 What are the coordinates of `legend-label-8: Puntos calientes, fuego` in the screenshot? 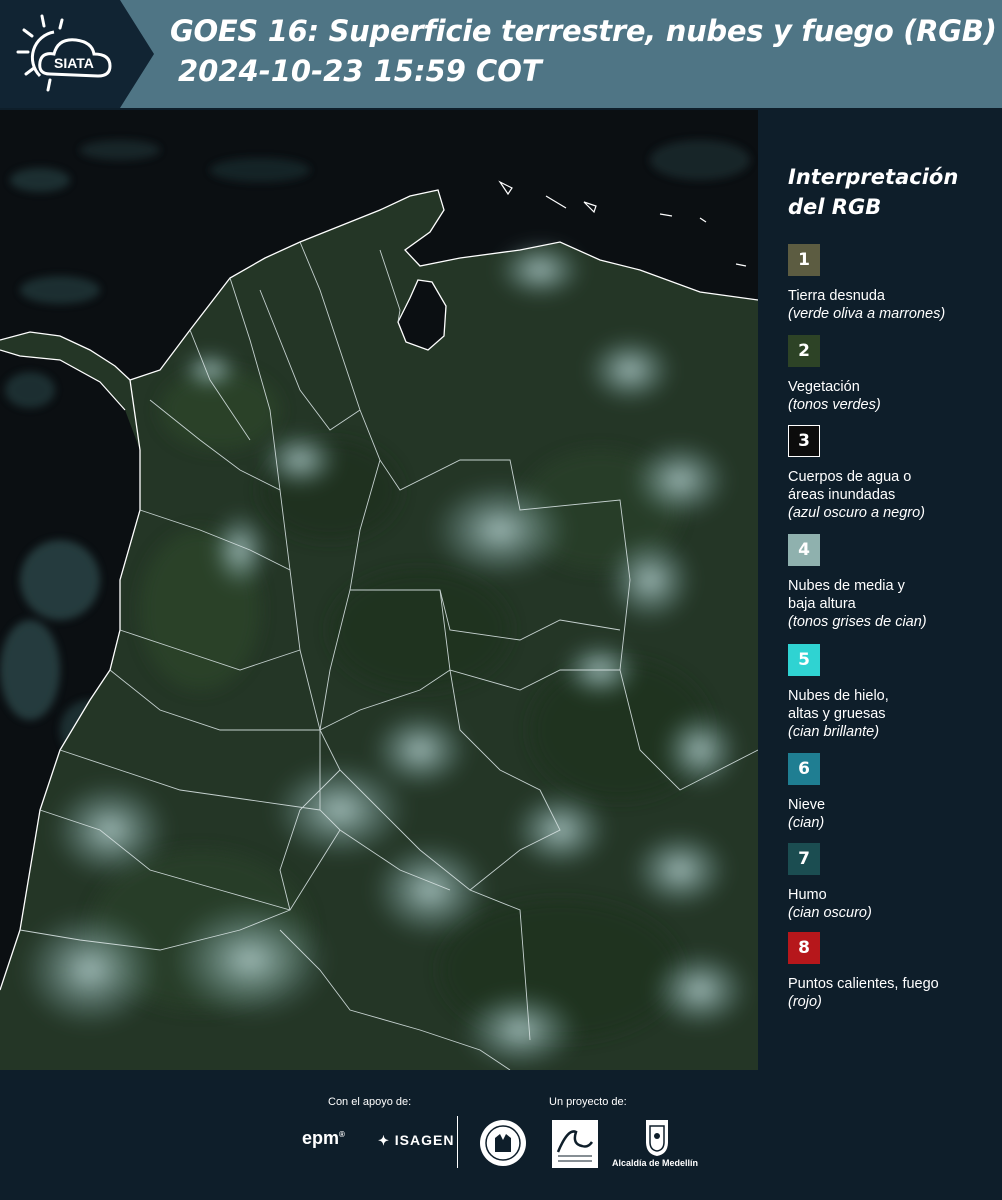 It's located at (863, 984).